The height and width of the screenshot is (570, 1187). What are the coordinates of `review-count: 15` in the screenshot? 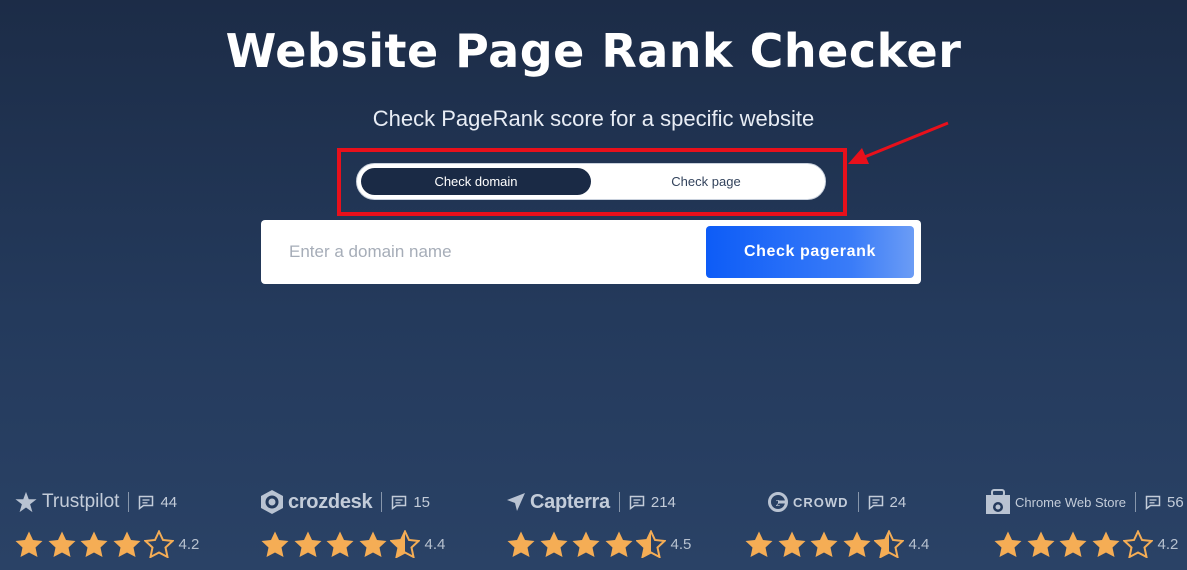 It's located at (421, 502).